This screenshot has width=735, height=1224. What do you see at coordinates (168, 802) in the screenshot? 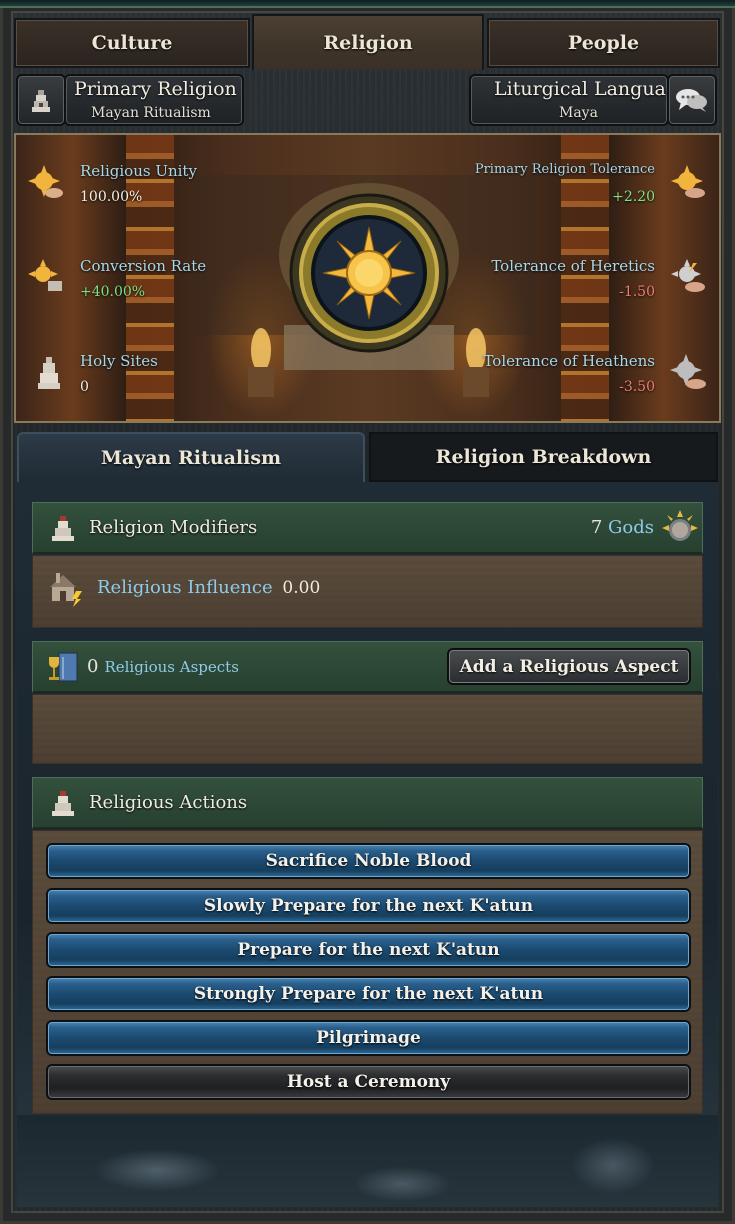
I see `religious-actions-title: Religious Actions` at bounding box center [168, 802].